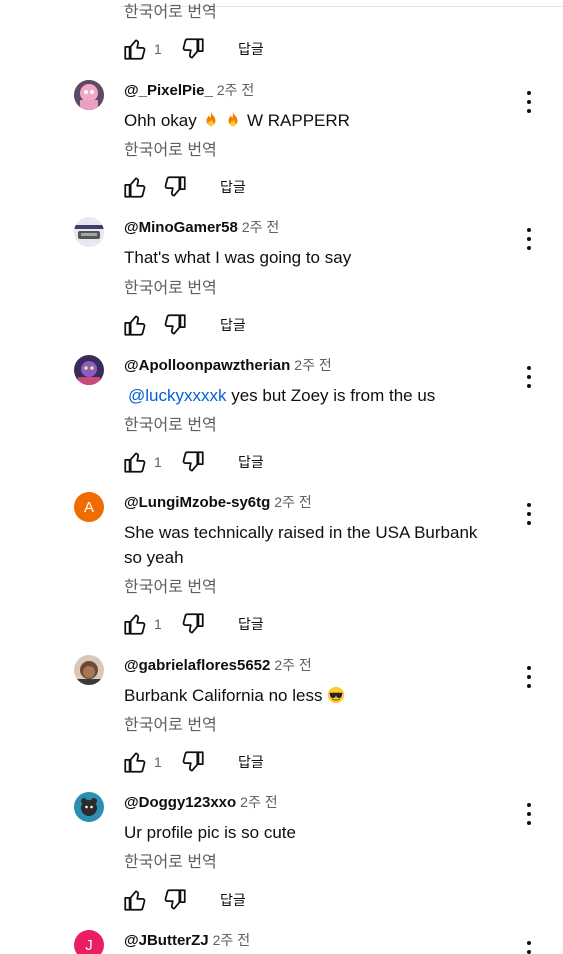 The image size is (563, 954). What do you see at coordinates (177, 395) in the screenshot?
I see `mention-link: @luckyxxxxk` at bounding box center [177, 395].